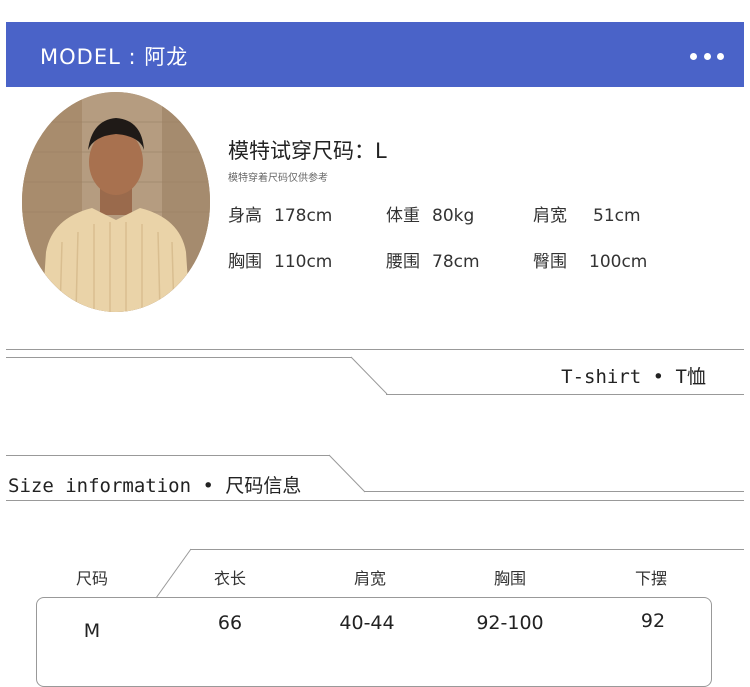 This screenshot has height=687, width=750. I want to click on more-dots-icon, so click(707, 56).